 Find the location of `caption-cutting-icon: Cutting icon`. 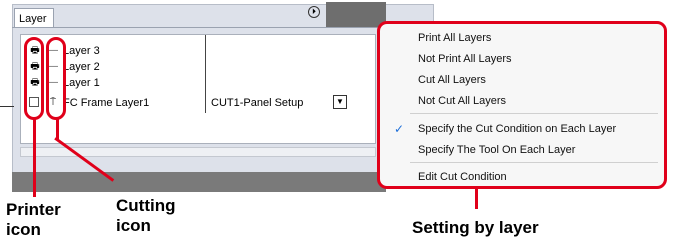

caption-cutting-icon: Cutting icon is located at coordinates (145, 216).